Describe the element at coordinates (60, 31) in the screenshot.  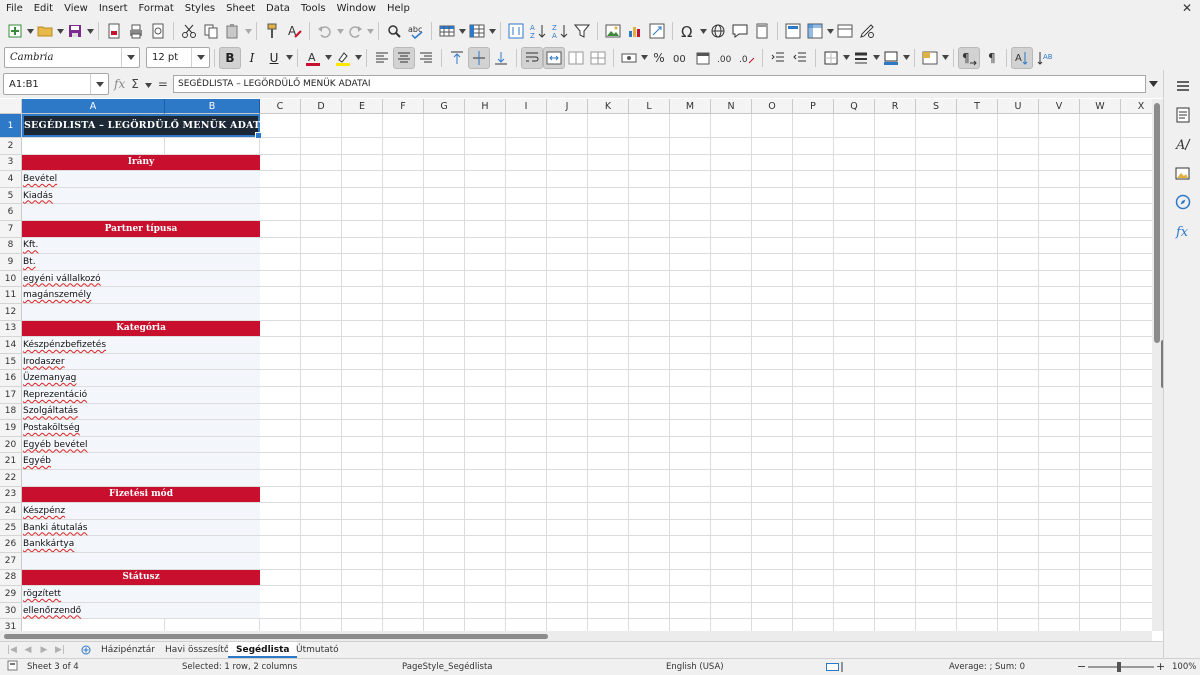
I see `open-dropdown-arrow` at that location.